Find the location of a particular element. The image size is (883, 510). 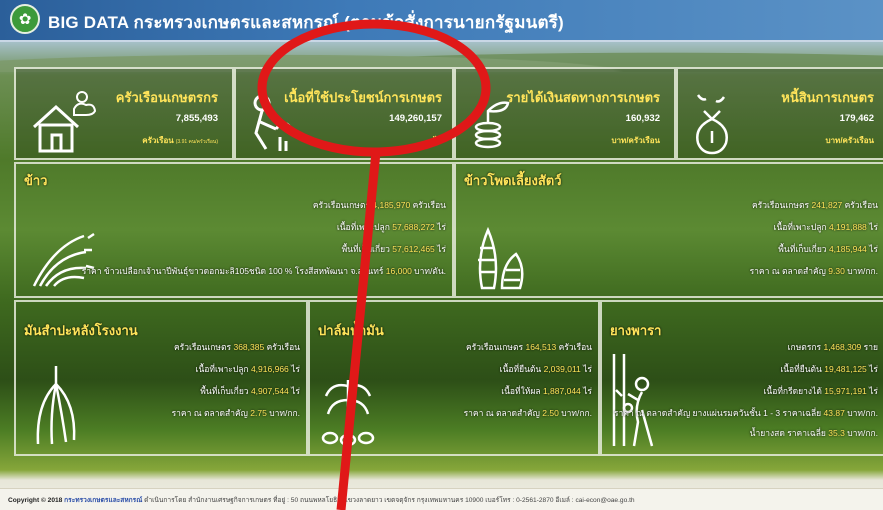

rubber-standing-area: เนื้อที่ยืนต้น 19,481,125 ไร่ is located at coordinates (829, 369).